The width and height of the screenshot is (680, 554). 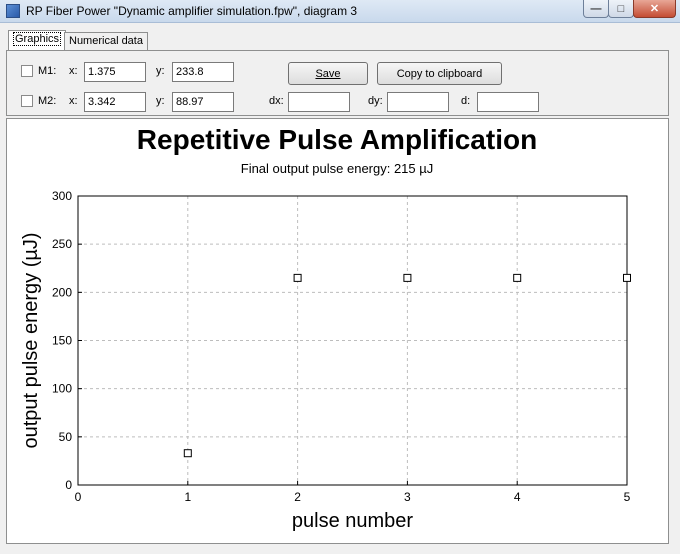 What do you see at coordinates (47, 71) in the screenshot?
I see `m1-label: M1:` at bounding box center [47, 71].